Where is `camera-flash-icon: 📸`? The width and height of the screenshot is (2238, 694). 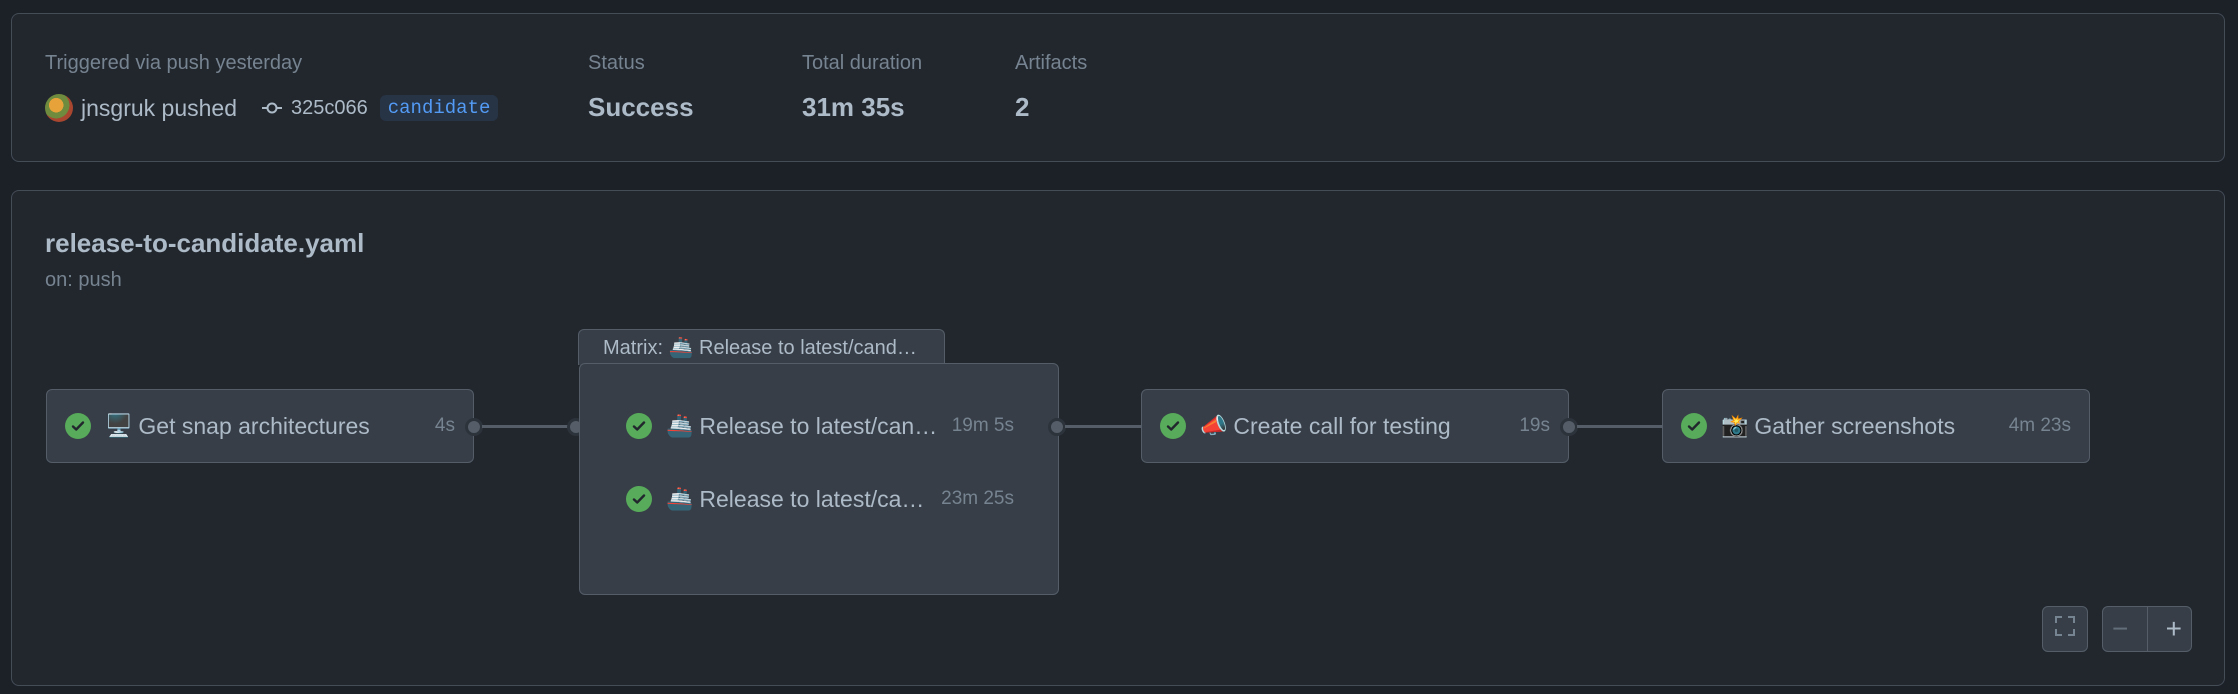 camera-flash-icon: 📸 is located at coordinates (1735, 425).